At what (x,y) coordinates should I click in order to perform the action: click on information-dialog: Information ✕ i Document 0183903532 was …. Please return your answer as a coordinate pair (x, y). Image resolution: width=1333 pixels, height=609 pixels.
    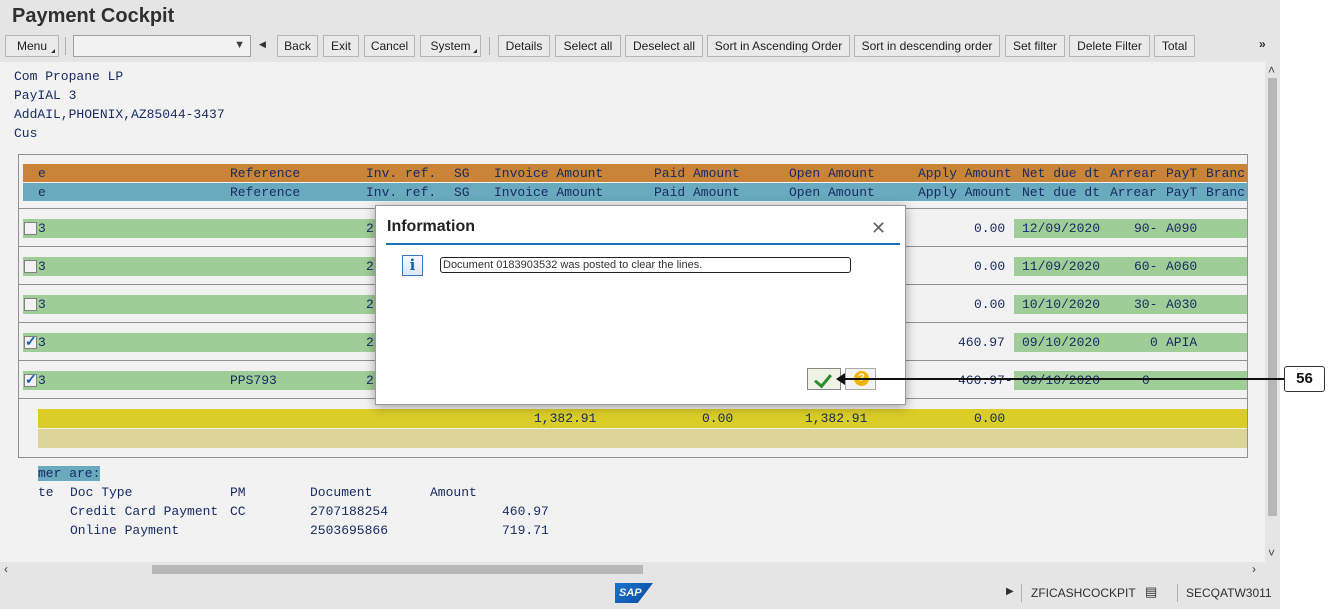
    Looking at the image, I should click on (640, 305).